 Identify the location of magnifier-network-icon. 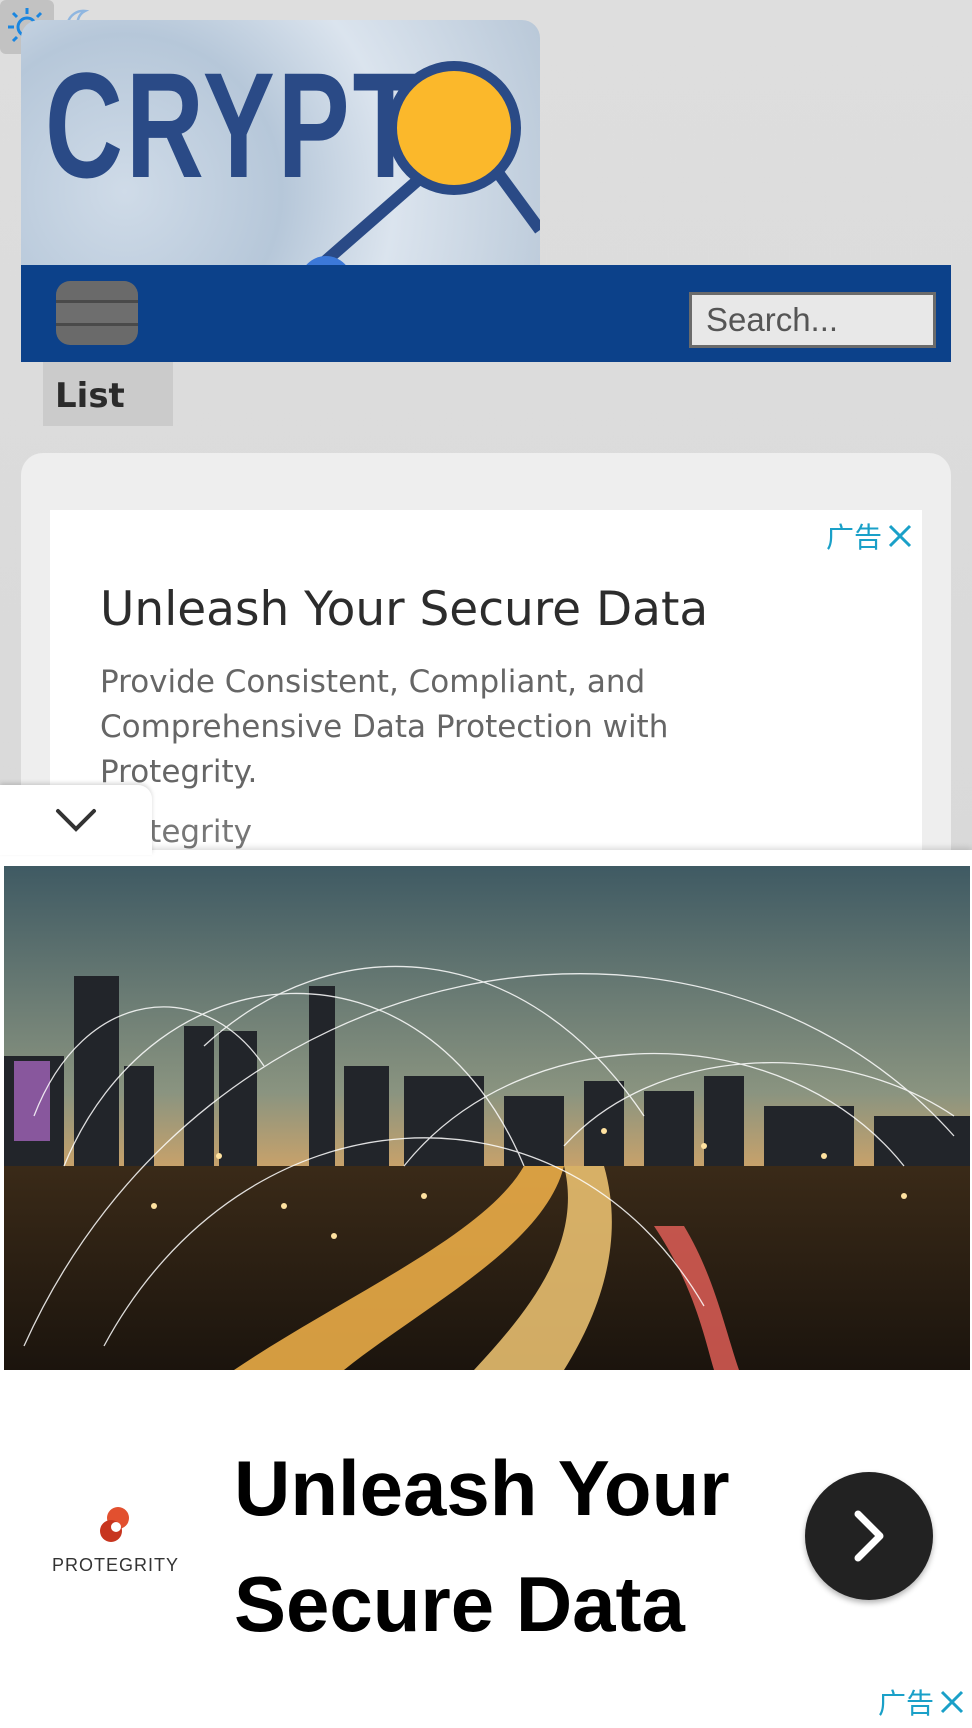
(423, 163).